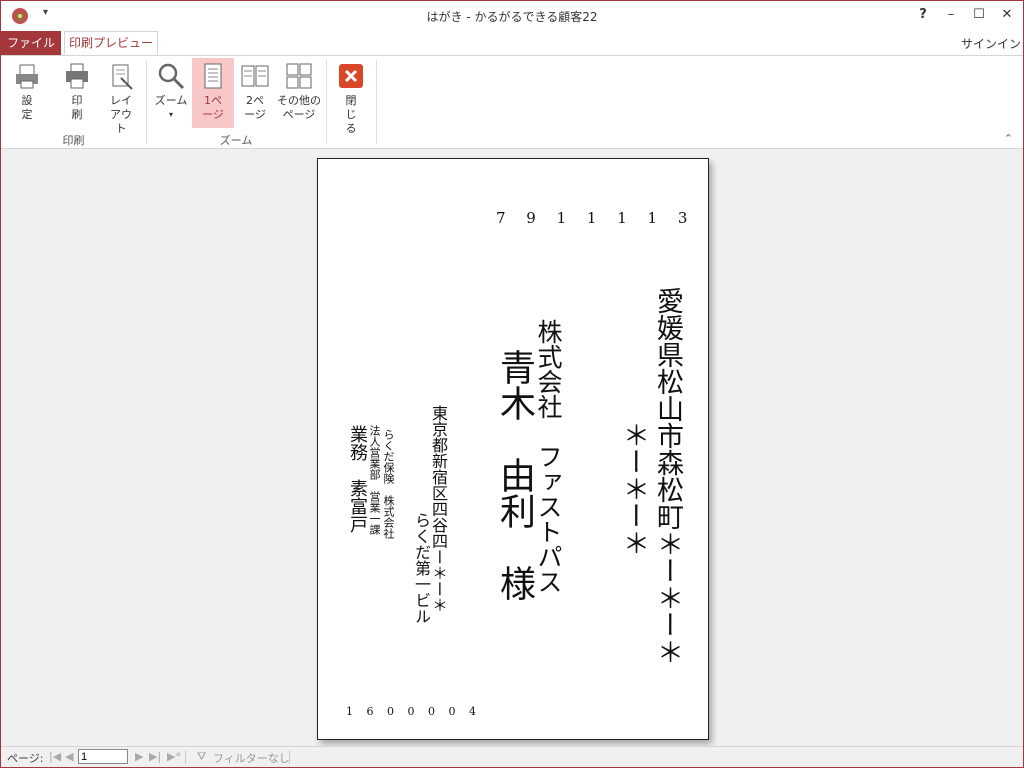  What do you see at coordinates (202, 756) in the screenshot?
I see `filter-icon: ⛛` at bounding box center [202, 756].